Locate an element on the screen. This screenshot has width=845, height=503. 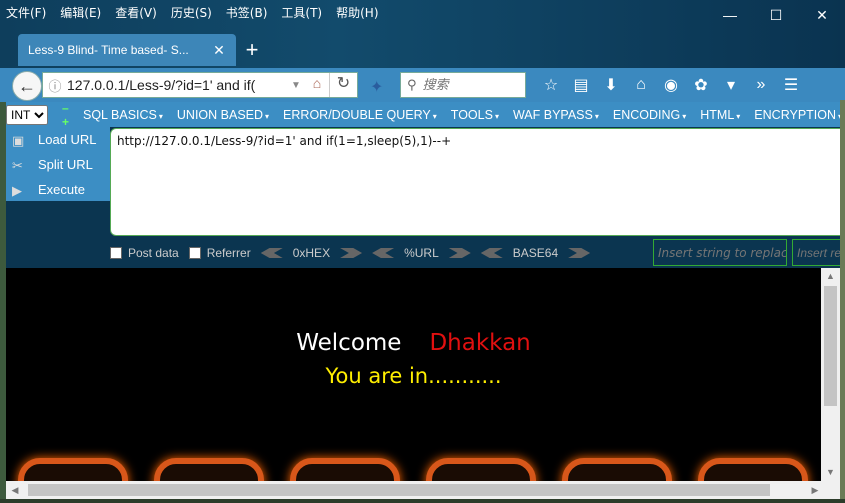
url-decode-arrow-icon is located at coordinates (383, 253).